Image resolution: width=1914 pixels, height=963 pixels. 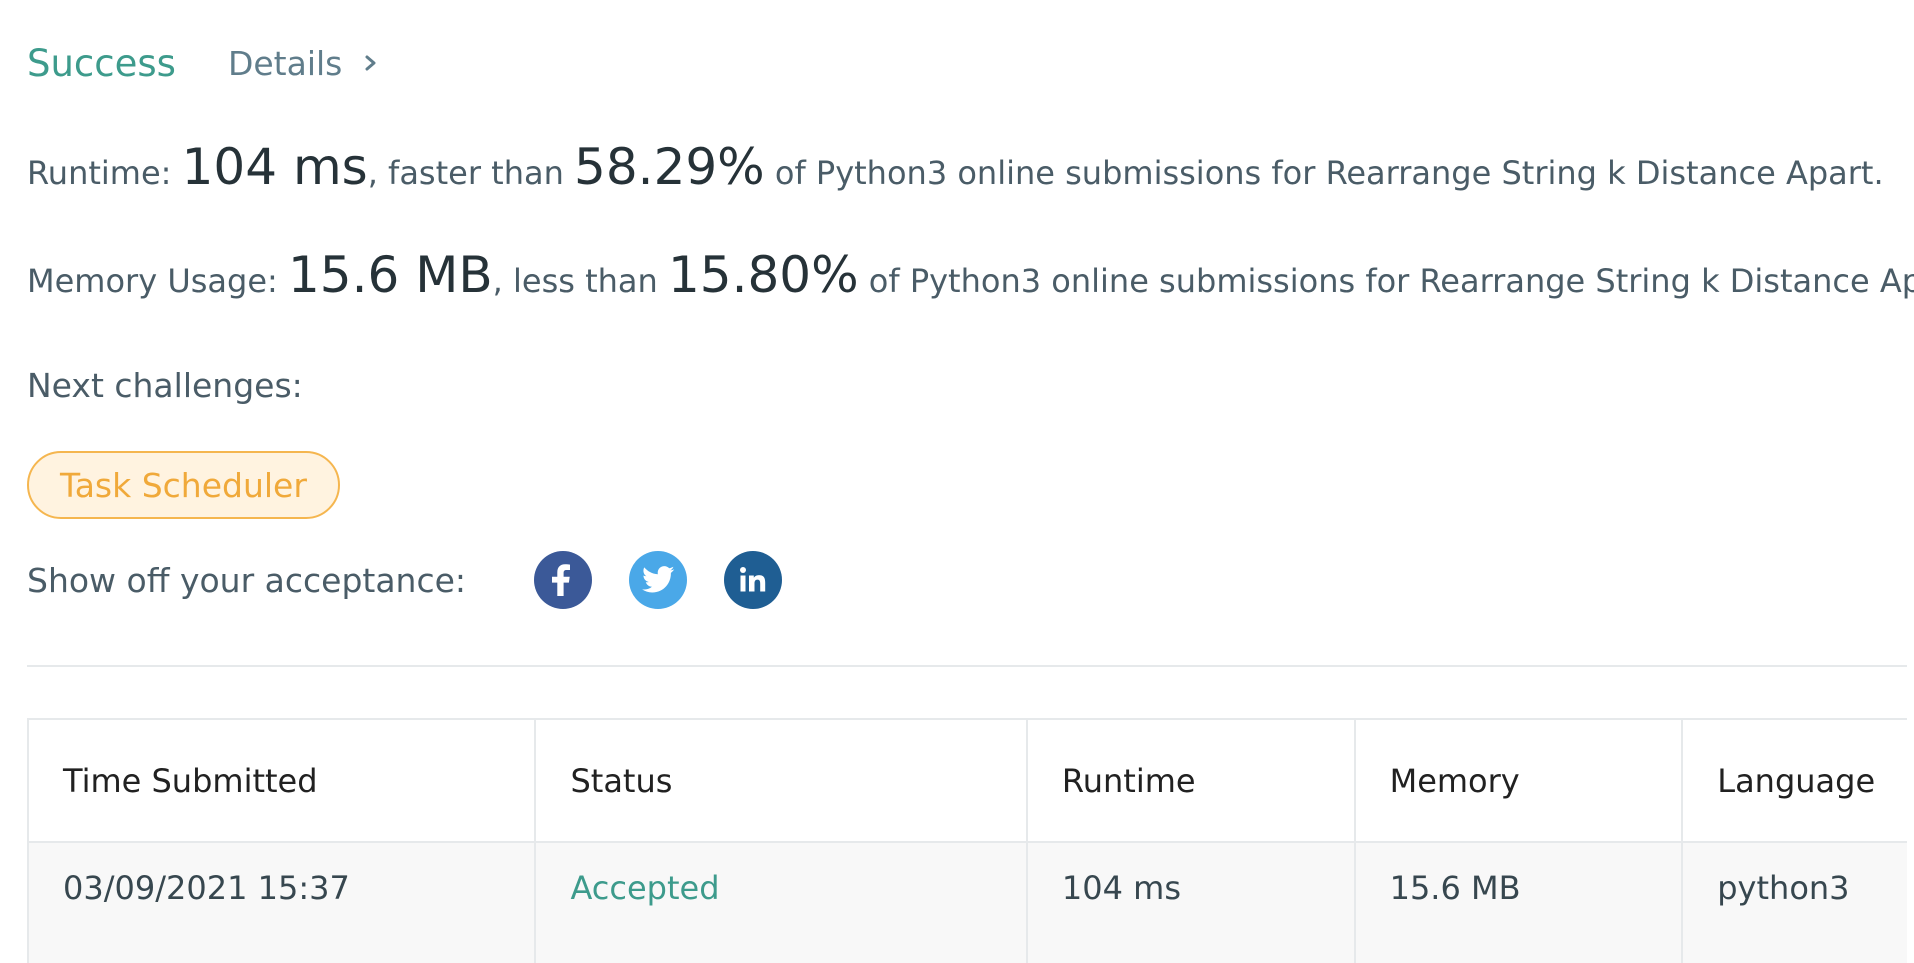 I want to click on facebook-icon, so click(x=561, y=580).